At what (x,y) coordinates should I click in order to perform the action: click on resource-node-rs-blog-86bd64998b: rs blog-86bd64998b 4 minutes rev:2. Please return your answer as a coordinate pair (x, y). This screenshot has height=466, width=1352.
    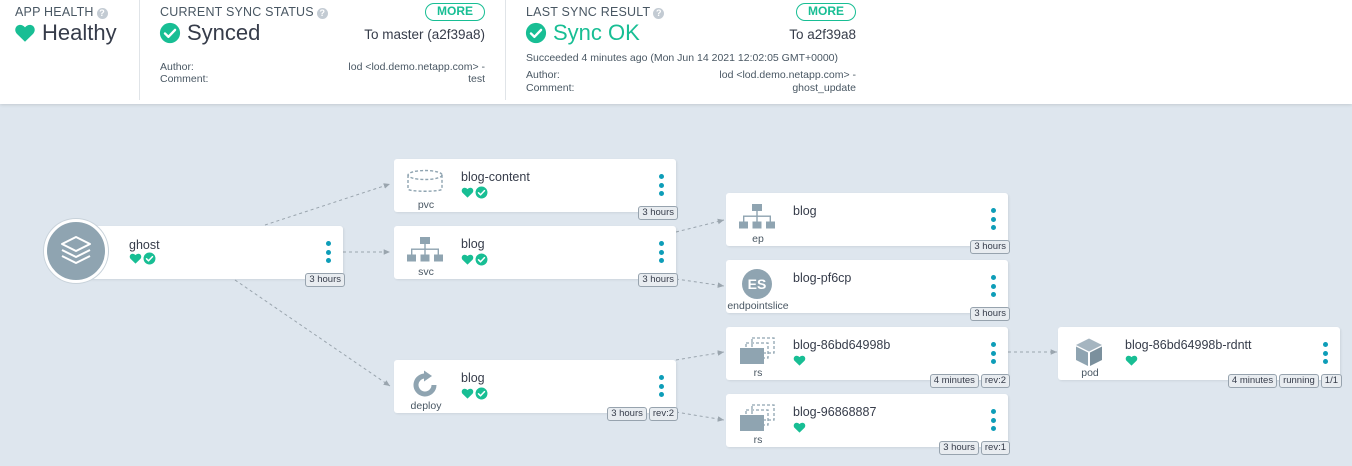
    Looking at the image, I should click on (868, 357).